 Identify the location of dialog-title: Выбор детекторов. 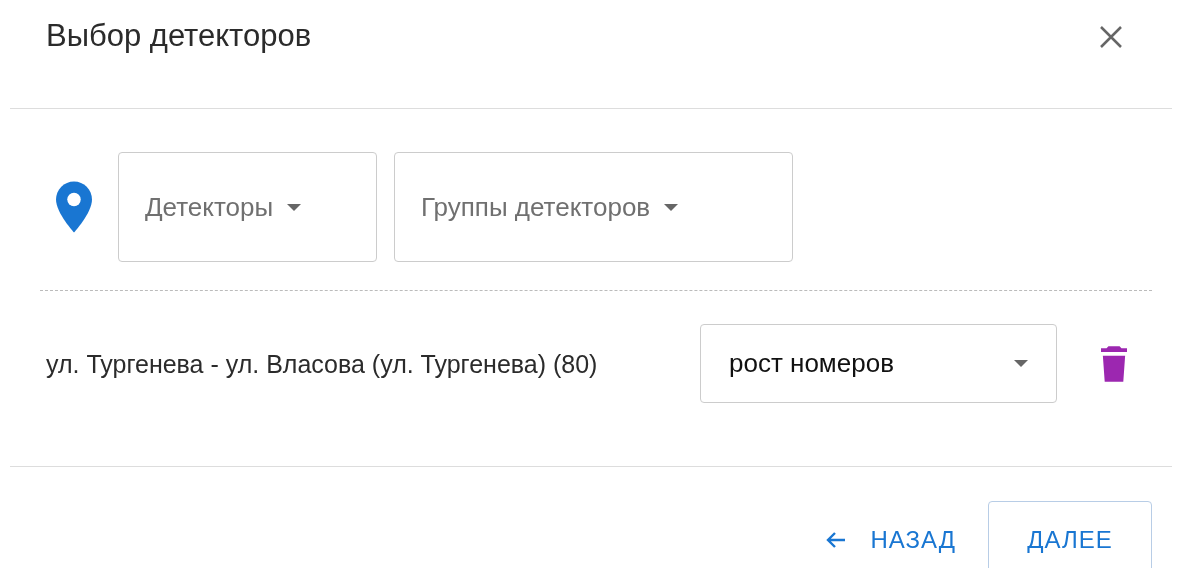
(179, 36).